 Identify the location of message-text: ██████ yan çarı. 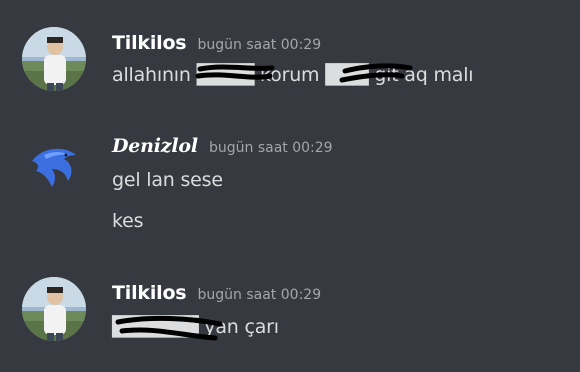
(195, 327).